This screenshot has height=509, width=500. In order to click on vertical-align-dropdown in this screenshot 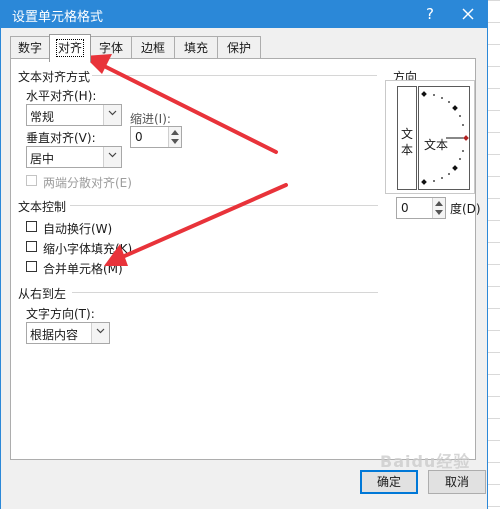, I will do `click(112, 157)`.